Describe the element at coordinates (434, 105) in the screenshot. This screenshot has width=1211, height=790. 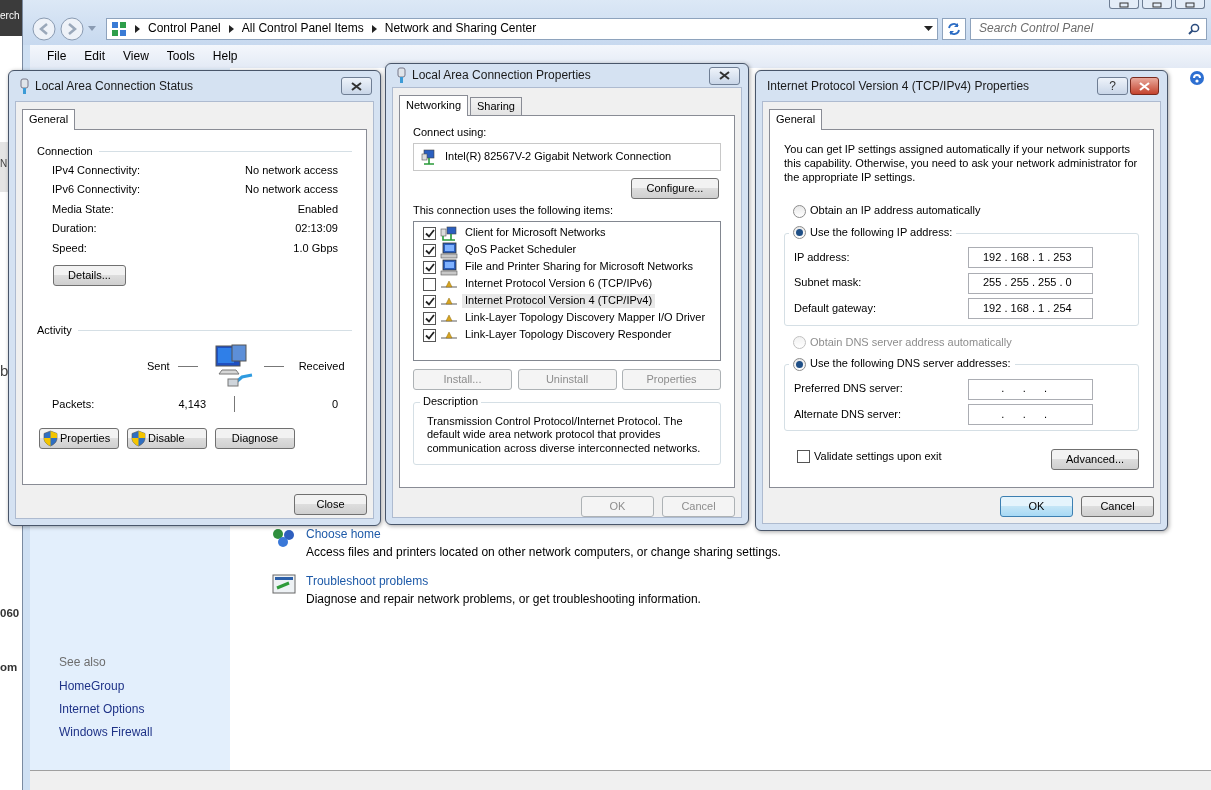
I see `tab: Networking` at that location.